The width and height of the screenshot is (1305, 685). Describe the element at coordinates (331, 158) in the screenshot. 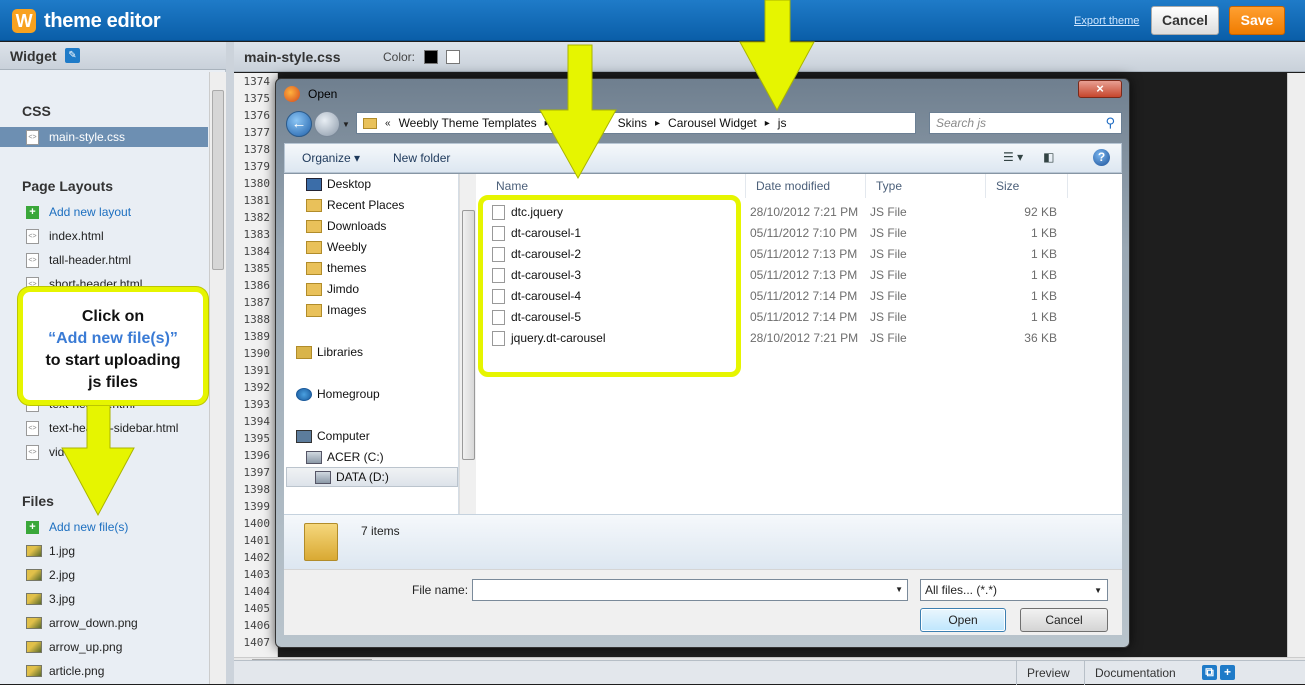

I see `organize-menu: Organize ▾` at that location.